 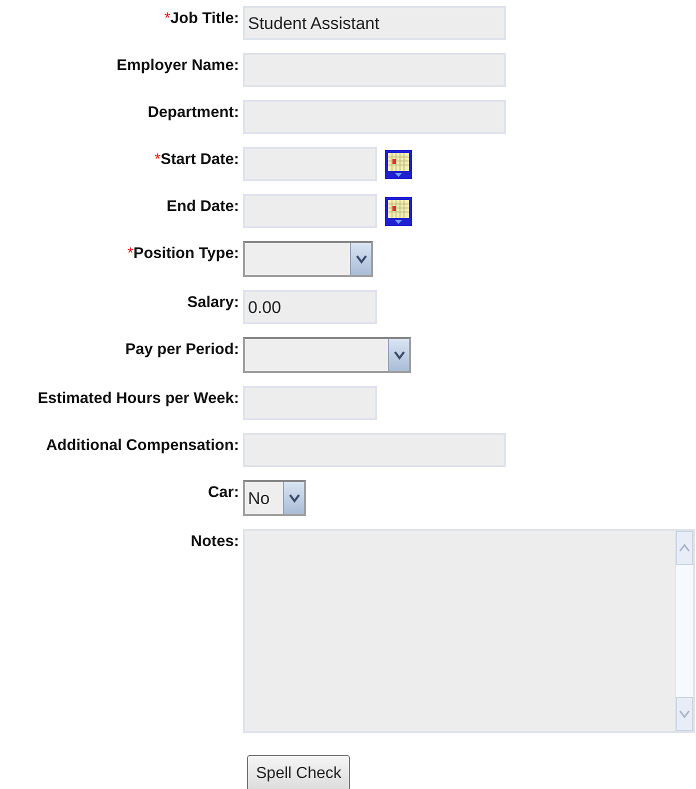 I want to click on field-label: Salary:, so click(x=213, y=302).